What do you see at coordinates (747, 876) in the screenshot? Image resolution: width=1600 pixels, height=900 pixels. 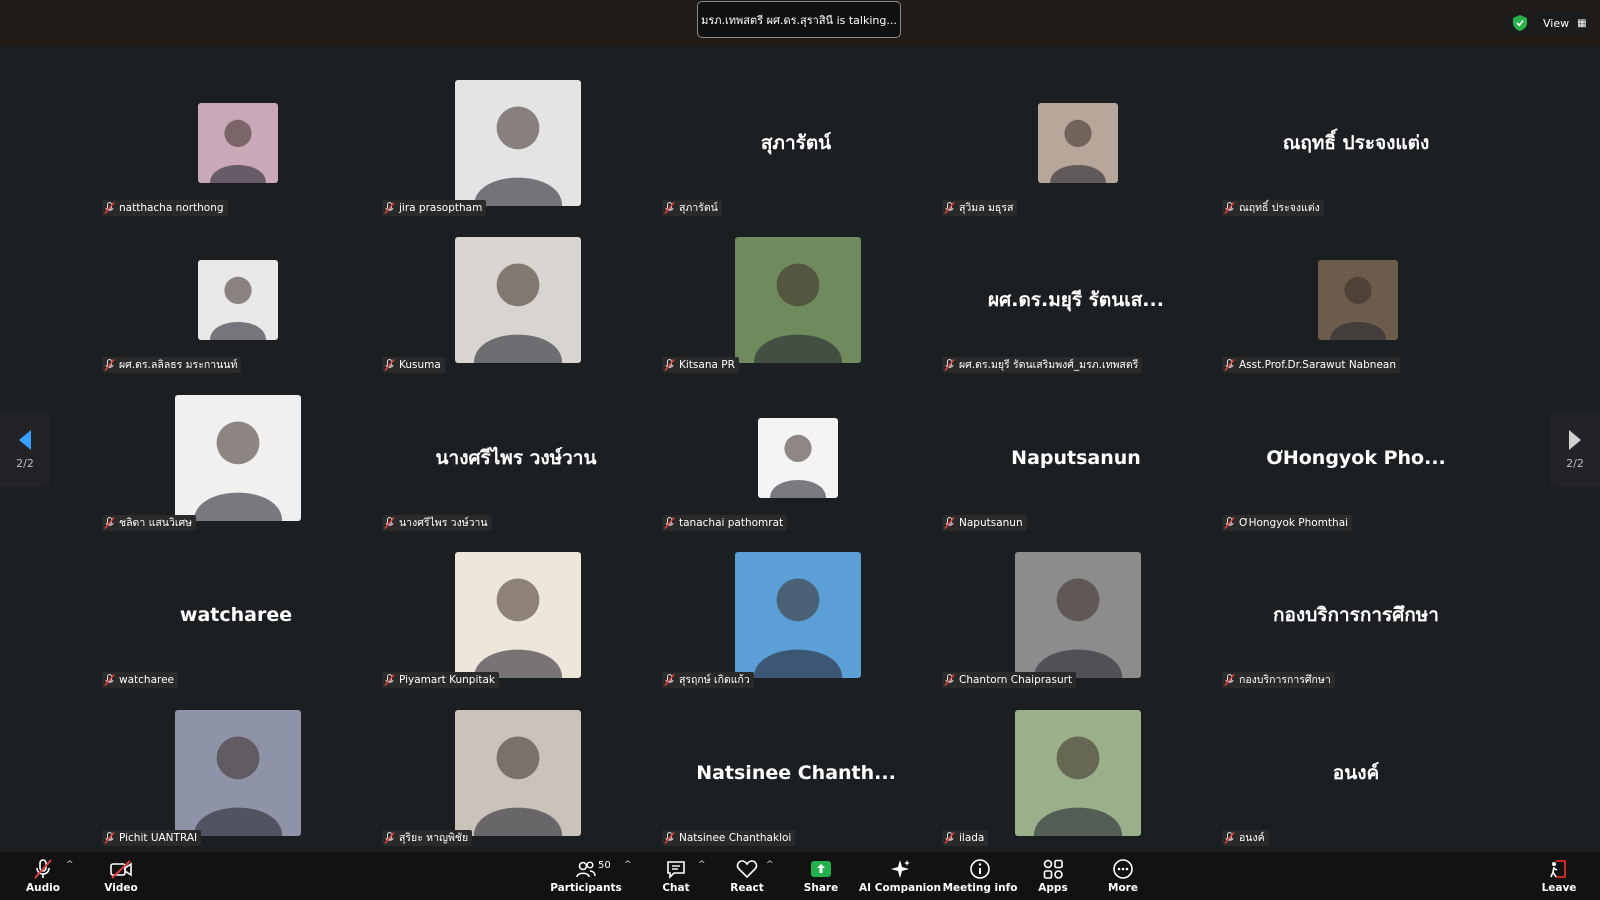 I see `react-button: React` at bounding box center [747, 876].